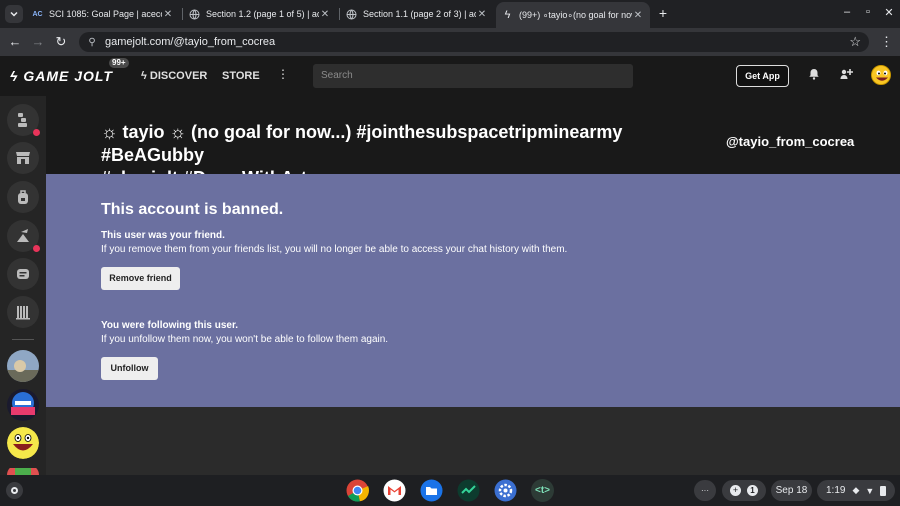 Image resolution: width=900 pixels, height=506 pixels. Describe the element at coordinates (23, 197) in the screenshot. I see `backpack-icon` at that location.